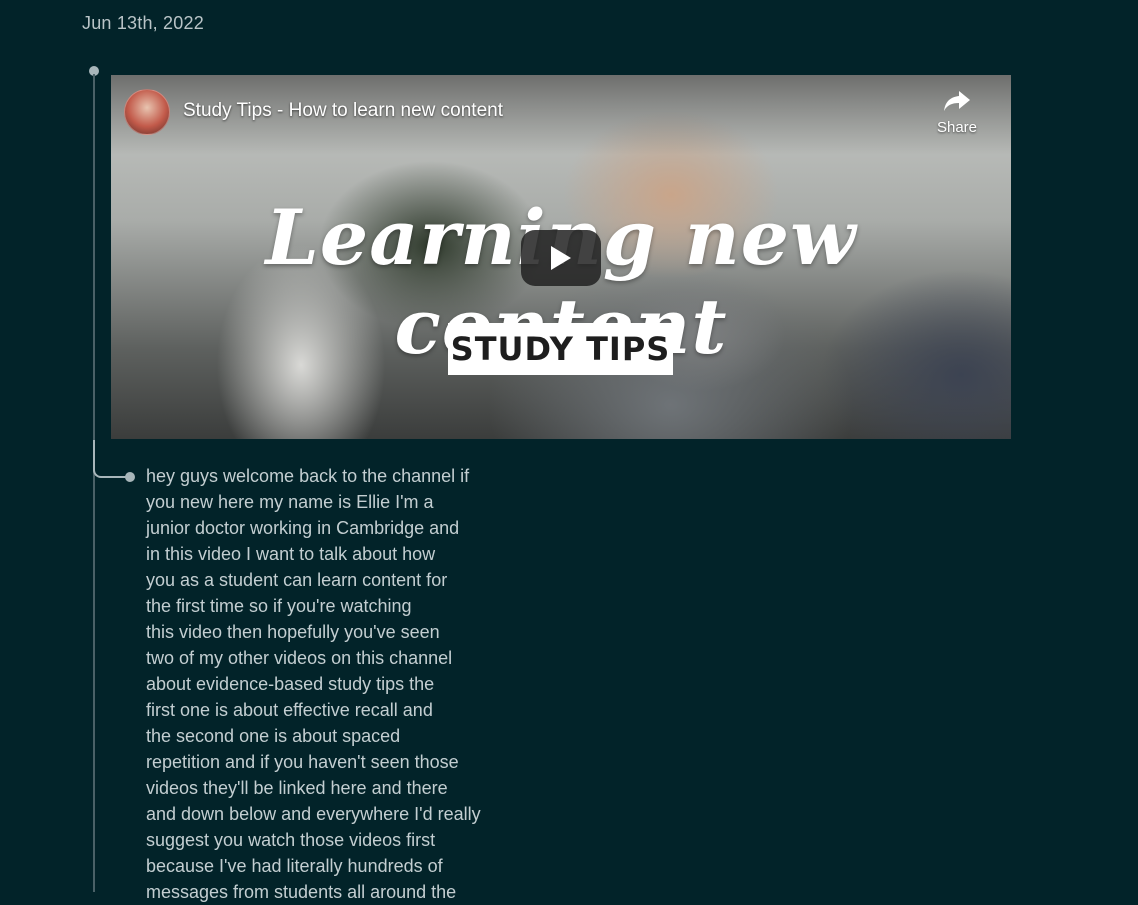  Describe the element at coordinates (301, 892) in the screenshot. I see `transcript-line: messages from students all around the` at that location.